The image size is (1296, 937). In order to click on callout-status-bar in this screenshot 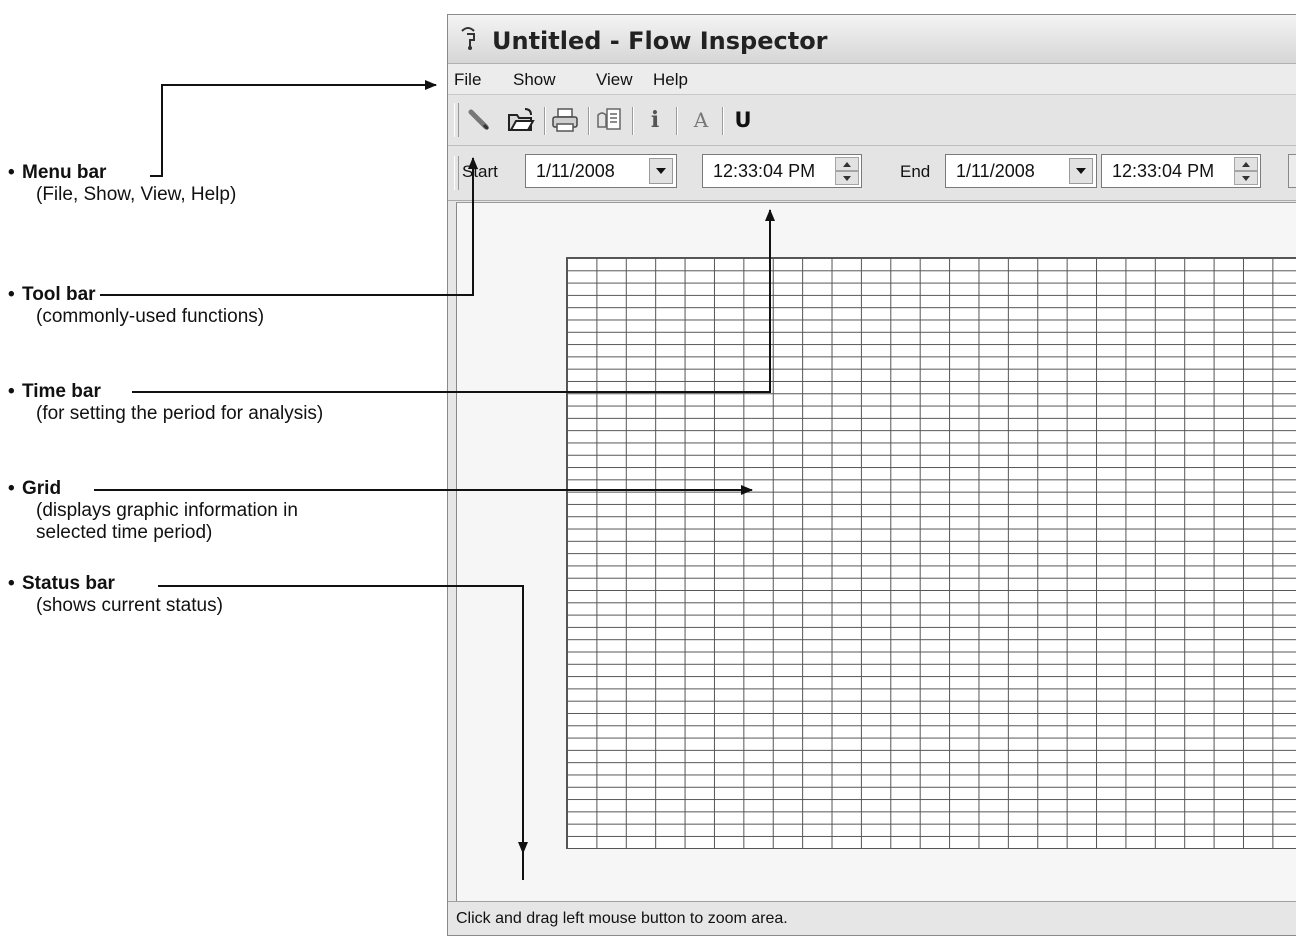, I will do `click(343, 719)`.